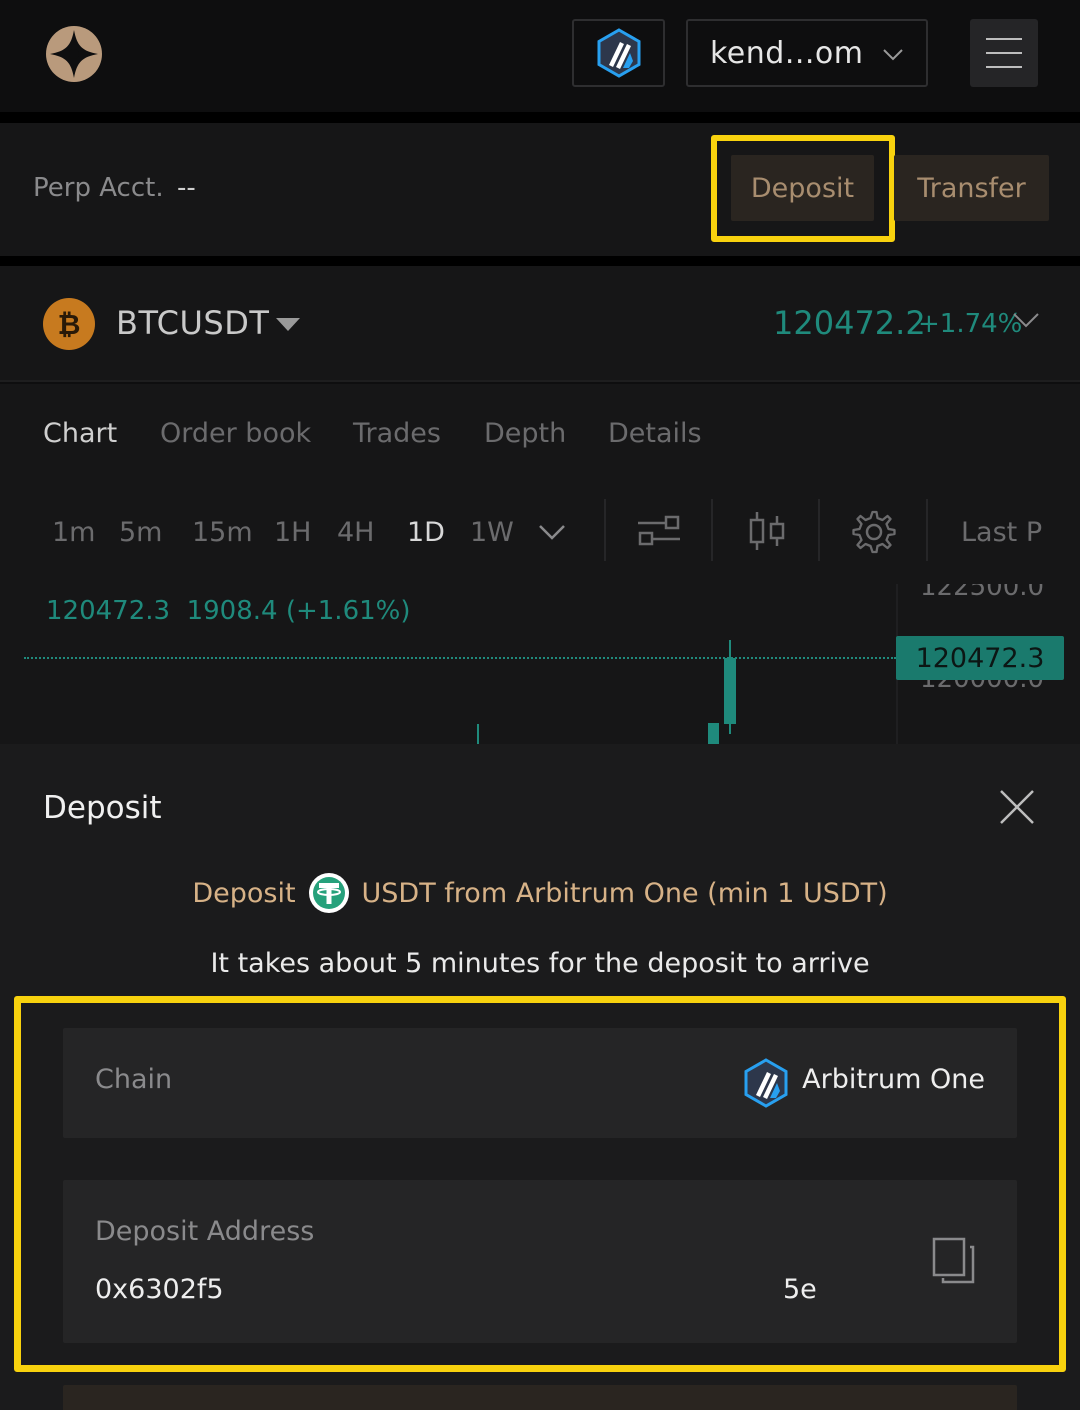 The height and width of the screenshot is (1410, 1080). Describe the element at coordinates (426, 532) in the screenshot. I see `interval-1d: 1D` at that location.